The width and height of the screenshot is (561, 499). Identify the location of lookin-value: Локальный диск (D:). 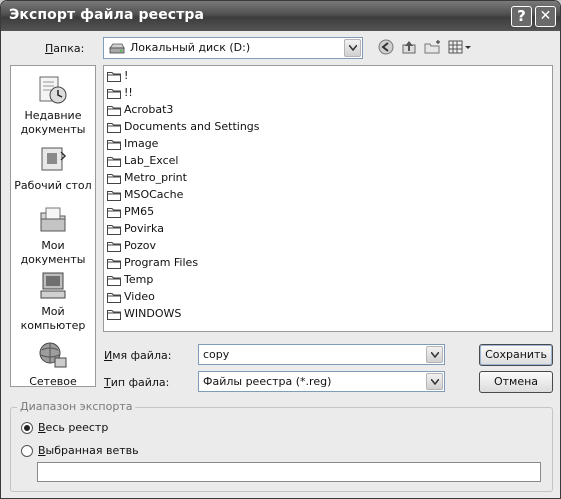
(190, 47).